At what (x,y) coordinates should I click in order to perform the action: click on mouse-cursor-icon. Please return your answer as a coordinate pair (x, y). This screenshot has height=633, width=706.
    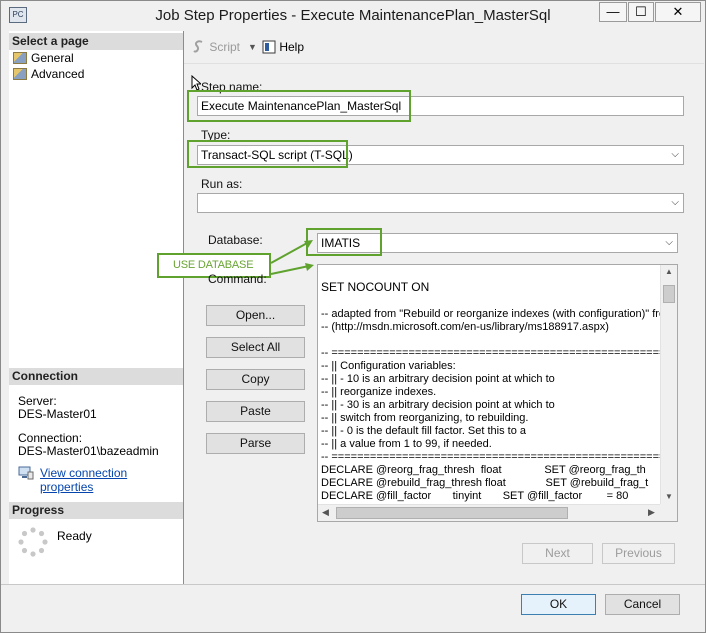
    Looking at the image, I should click on (197, 82).